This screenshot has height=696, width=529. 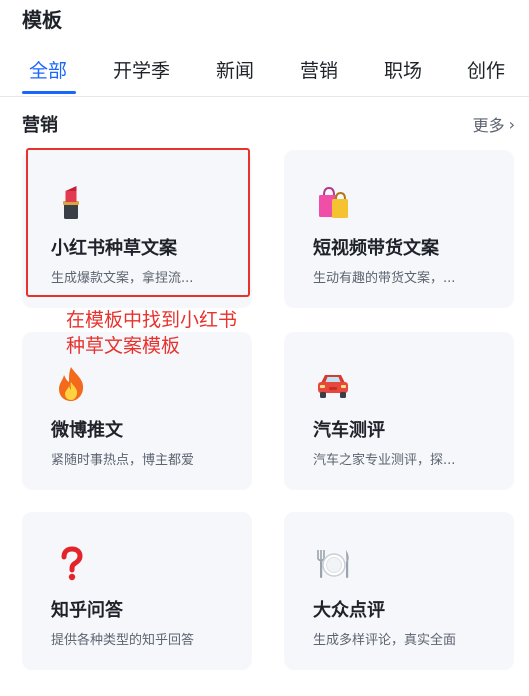 I want to click on template-card-zhihu: 知乎问答 提供各种类型的知乎回答, so click(x=137, y=591).